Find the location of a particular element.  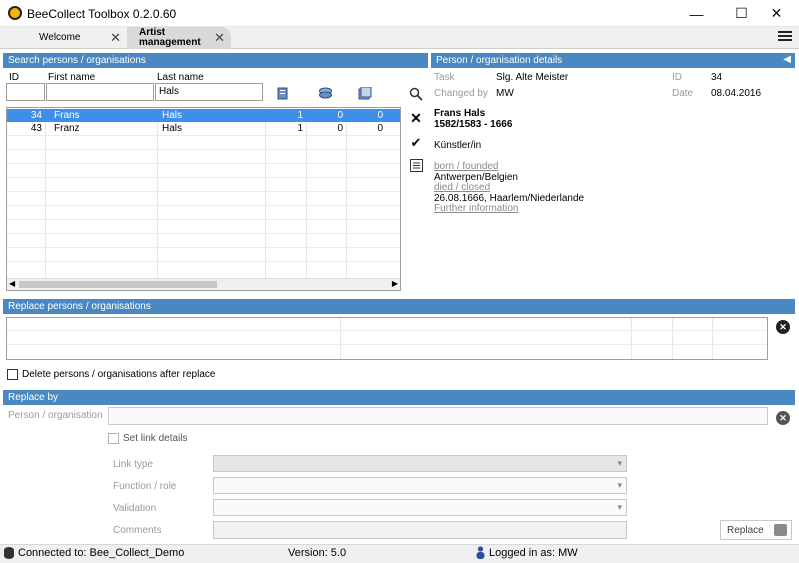

table-row: 43 Franz Hals 1 0 0 is located at coordinates (203, 128).